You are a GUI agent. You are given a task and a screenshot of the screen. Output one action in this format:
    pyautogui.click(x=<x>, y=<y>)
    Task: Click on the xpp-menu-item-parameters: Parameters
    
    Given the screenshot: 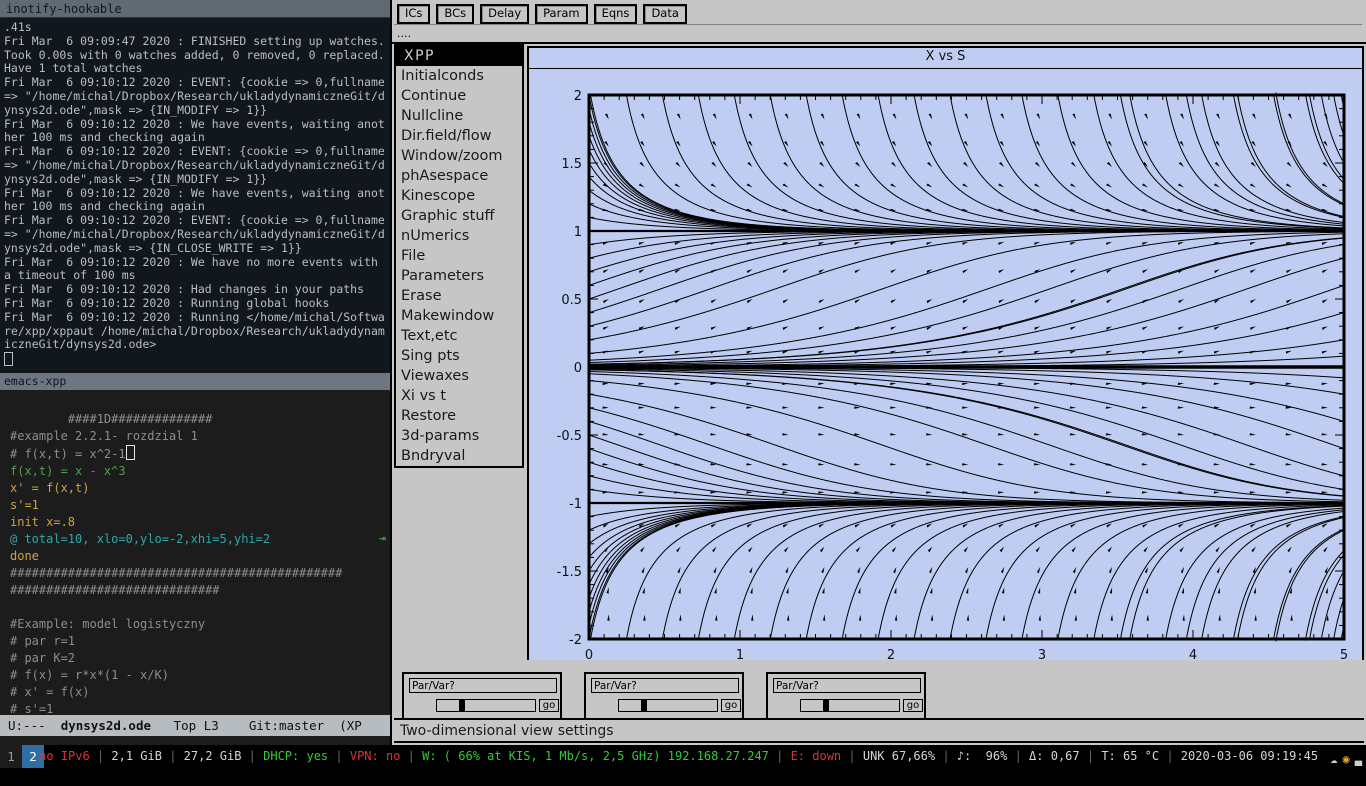 What is the action you would take?
    pyautogui.click(x=459, y=276)
    